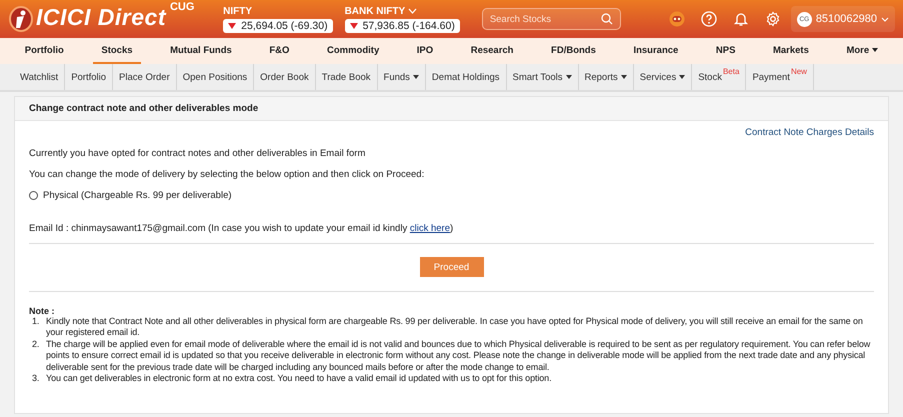 The width and height of the screenshot is (903, 417). I want to click on index-value: 57,936.85 (-164.60), so click(402, 25).